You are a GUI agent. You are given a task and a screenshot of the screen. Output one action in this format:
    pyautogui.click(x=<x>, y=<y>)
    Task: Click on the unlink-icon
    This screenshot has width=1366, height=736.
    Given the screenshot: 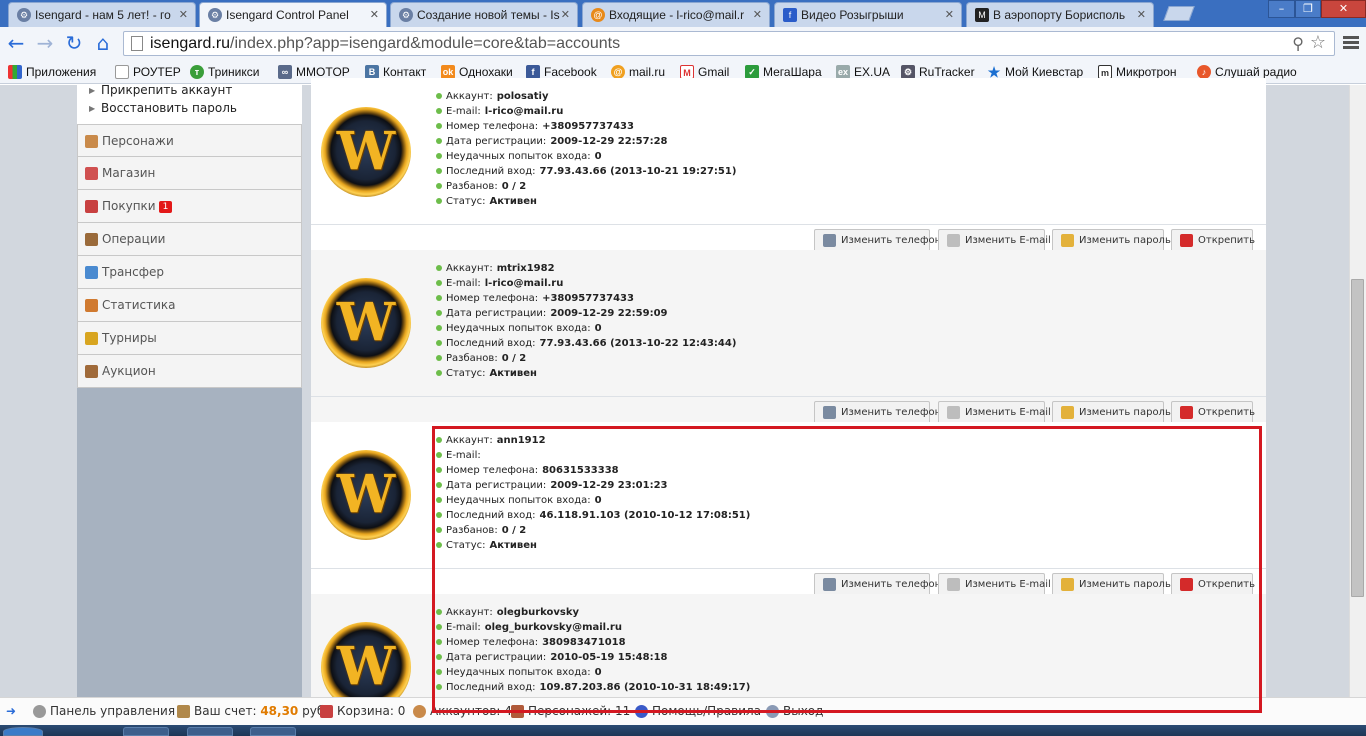 What is the action you would take?
    pyautogui.click(x=1186, y=240)
    